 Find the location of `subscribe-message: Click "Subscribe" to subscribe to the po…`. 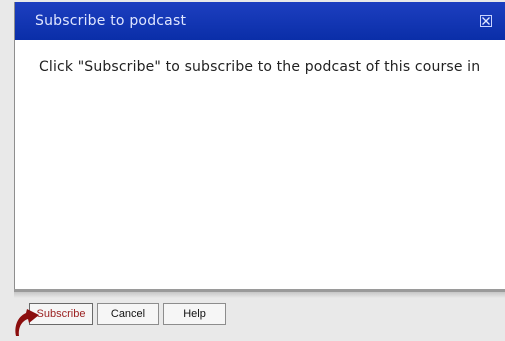

subscribe-message: Click "Subscribe" to subscribe to the po… is located at coordinates (260, 67).